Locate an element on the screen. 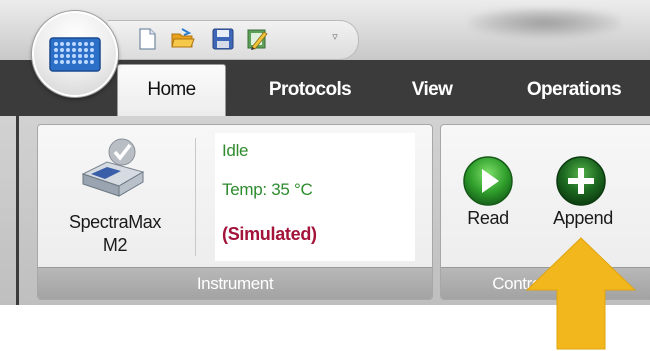  instrument-group-label: Instrument is located at coordinates (235, 283).